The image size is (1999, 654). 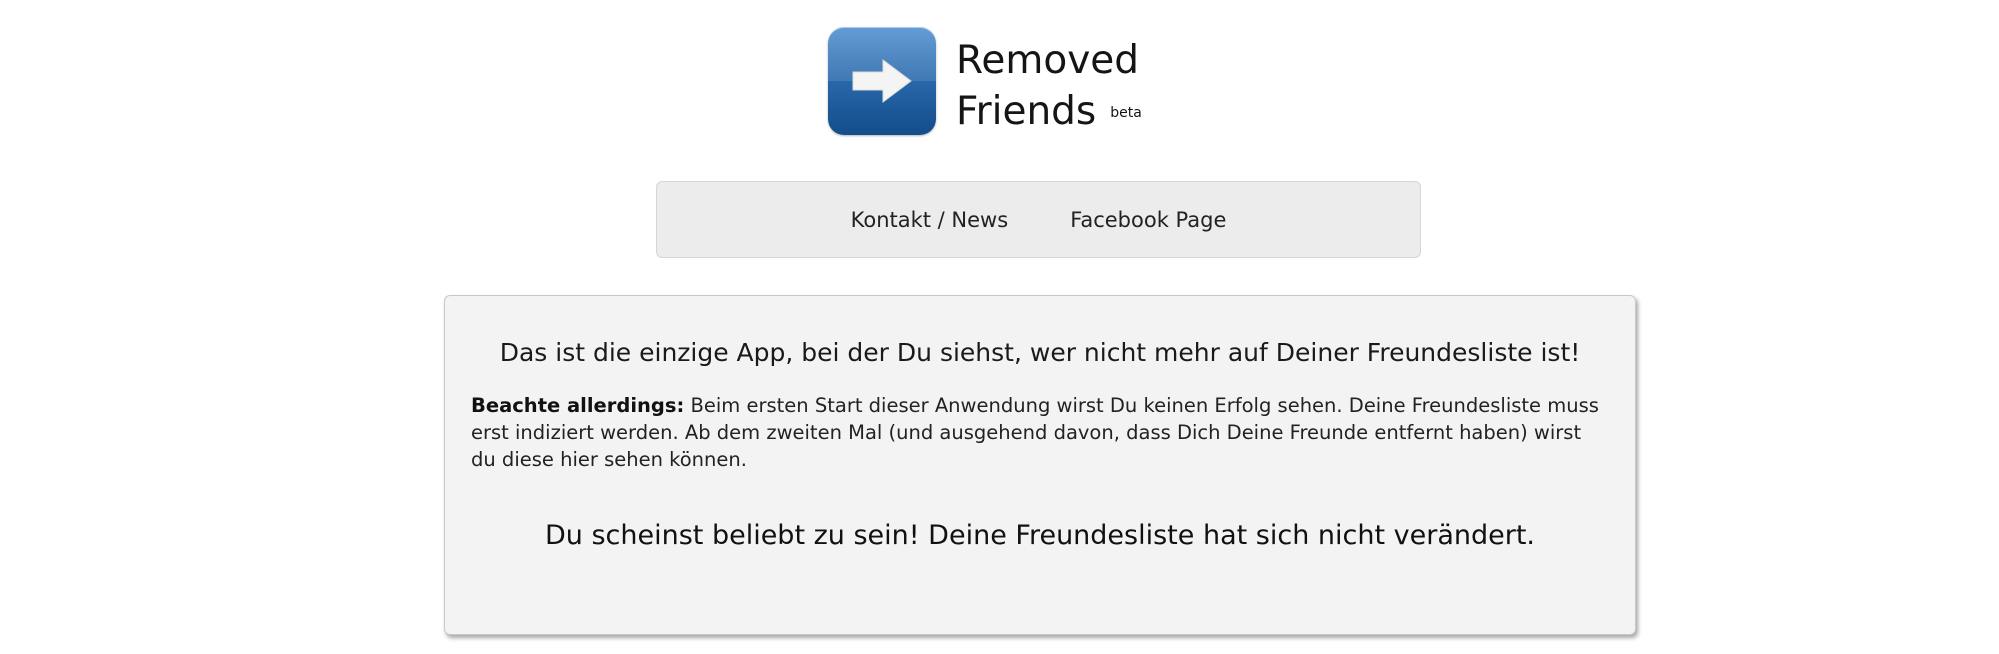 I want to click on app-name-line2: Friends beta, so click(x=1049, y=111).